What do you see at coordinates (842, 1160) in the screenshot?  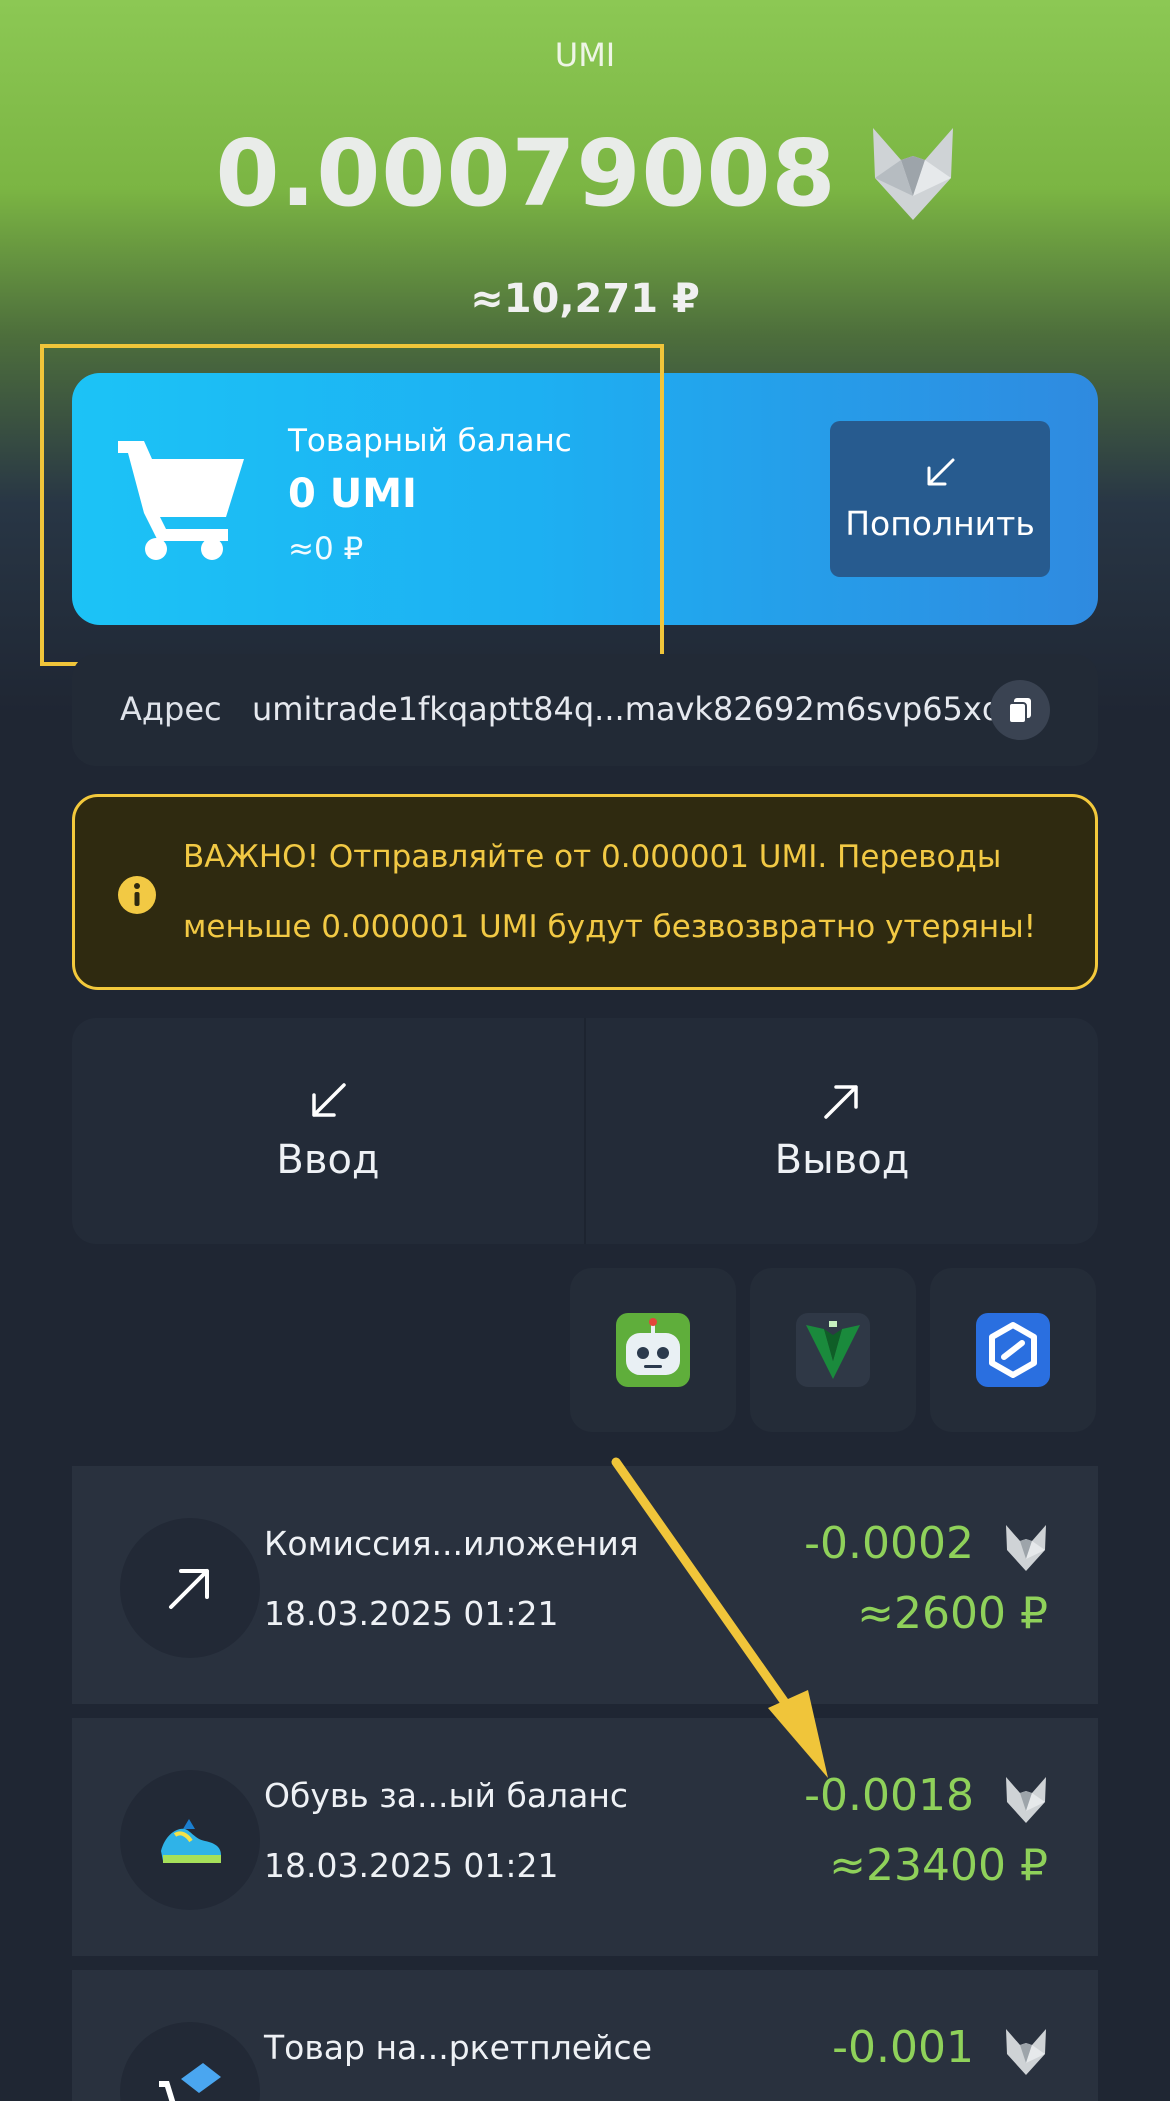 I see `withdraw-label: Вывод` at bounding box center [842, 1160].